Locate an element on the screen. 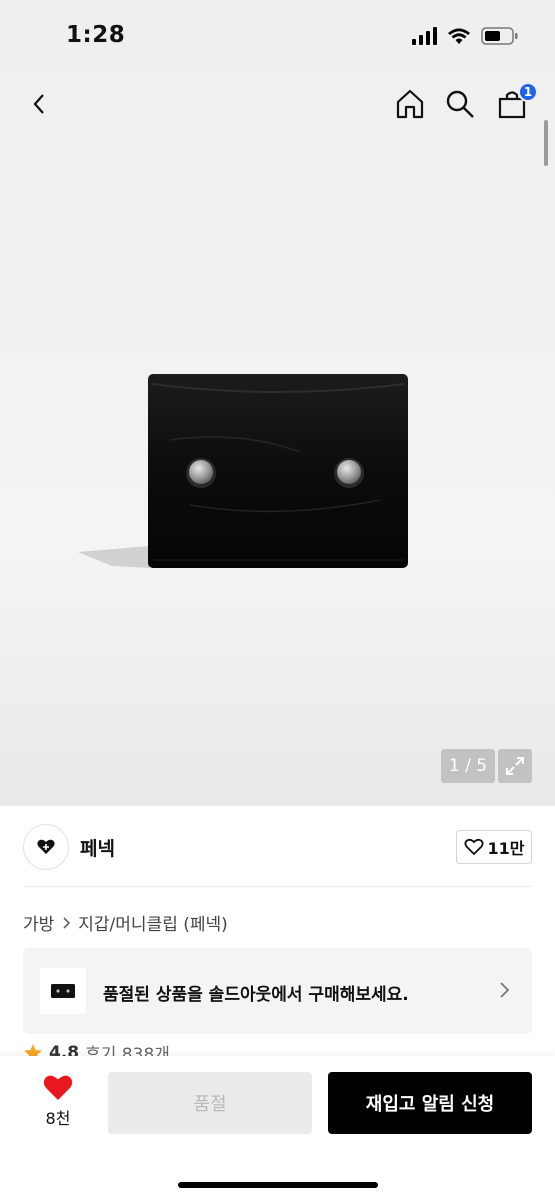  search-icon is located at coordinates (460, 104).